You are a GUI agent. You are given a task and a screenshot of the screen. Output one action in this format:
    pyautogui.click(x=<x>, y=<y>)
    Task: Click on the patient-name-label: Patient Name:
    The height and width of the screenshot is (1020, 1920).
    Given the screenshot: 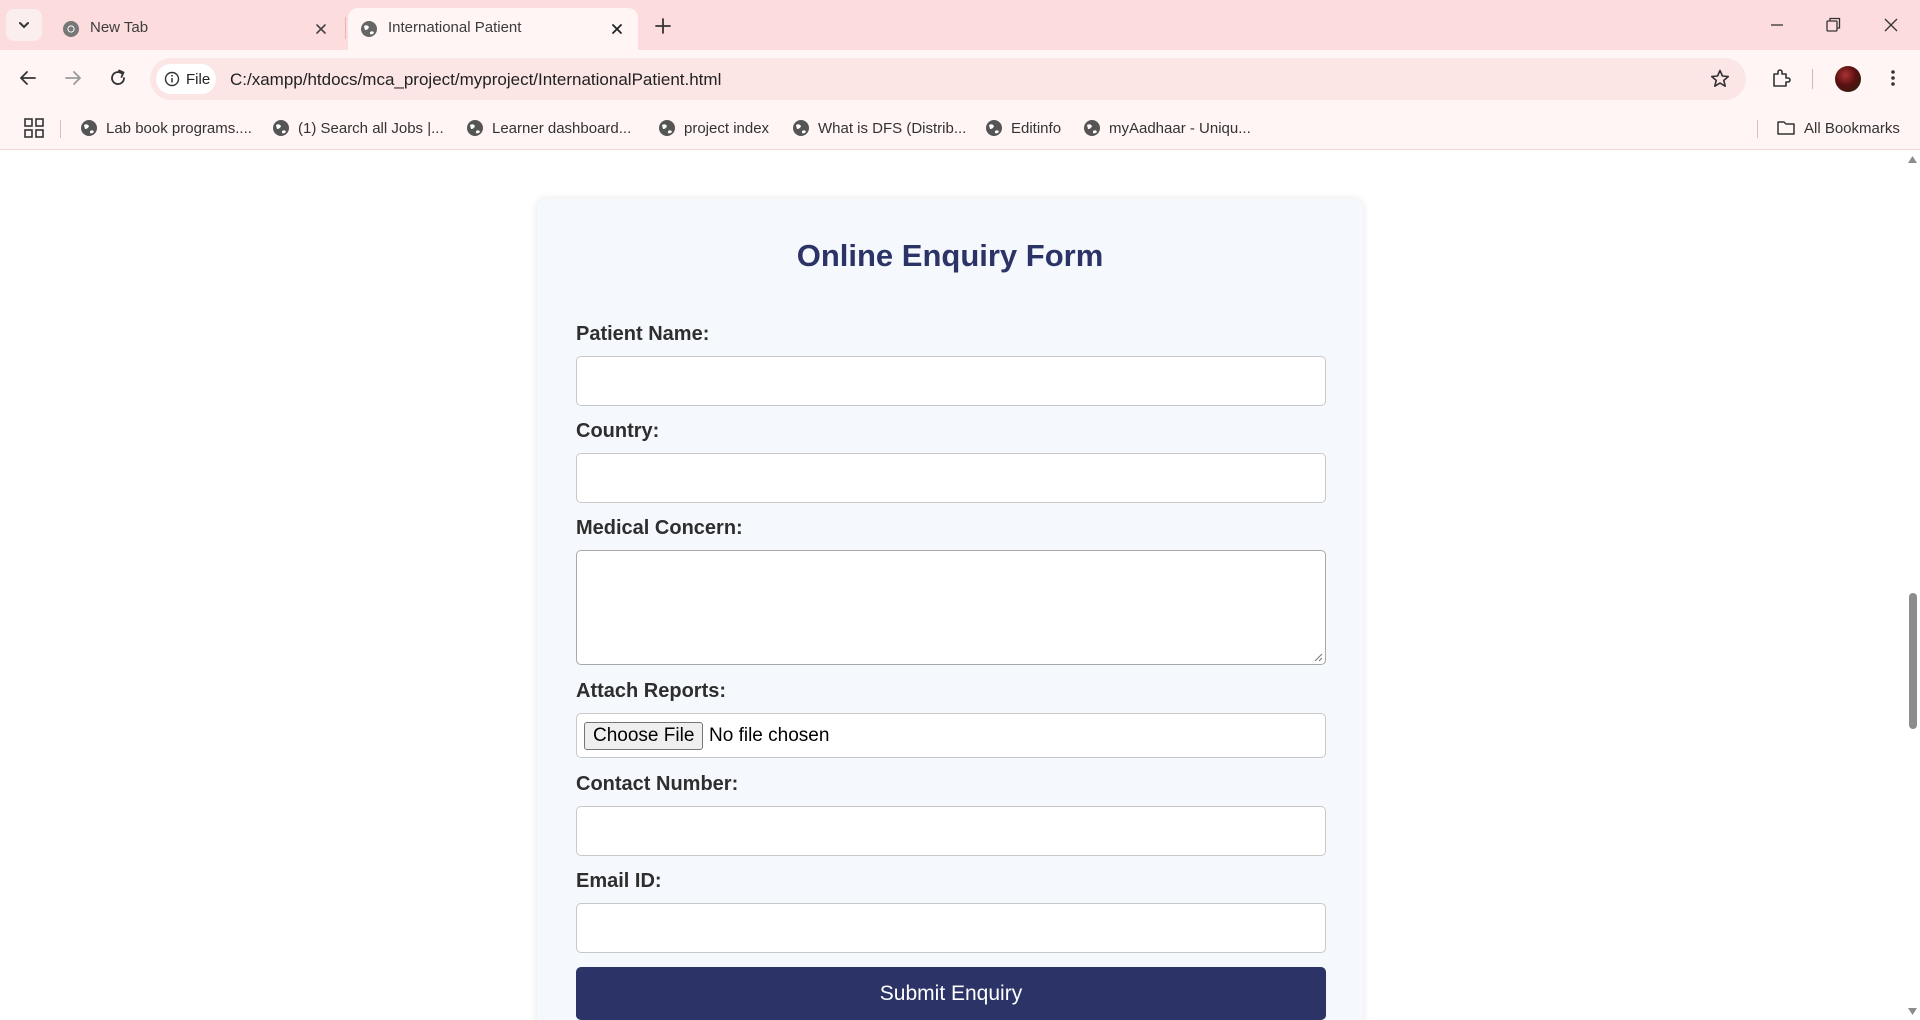 What is the action you would take?
    pyautogui.click(x=643, y=334)
    